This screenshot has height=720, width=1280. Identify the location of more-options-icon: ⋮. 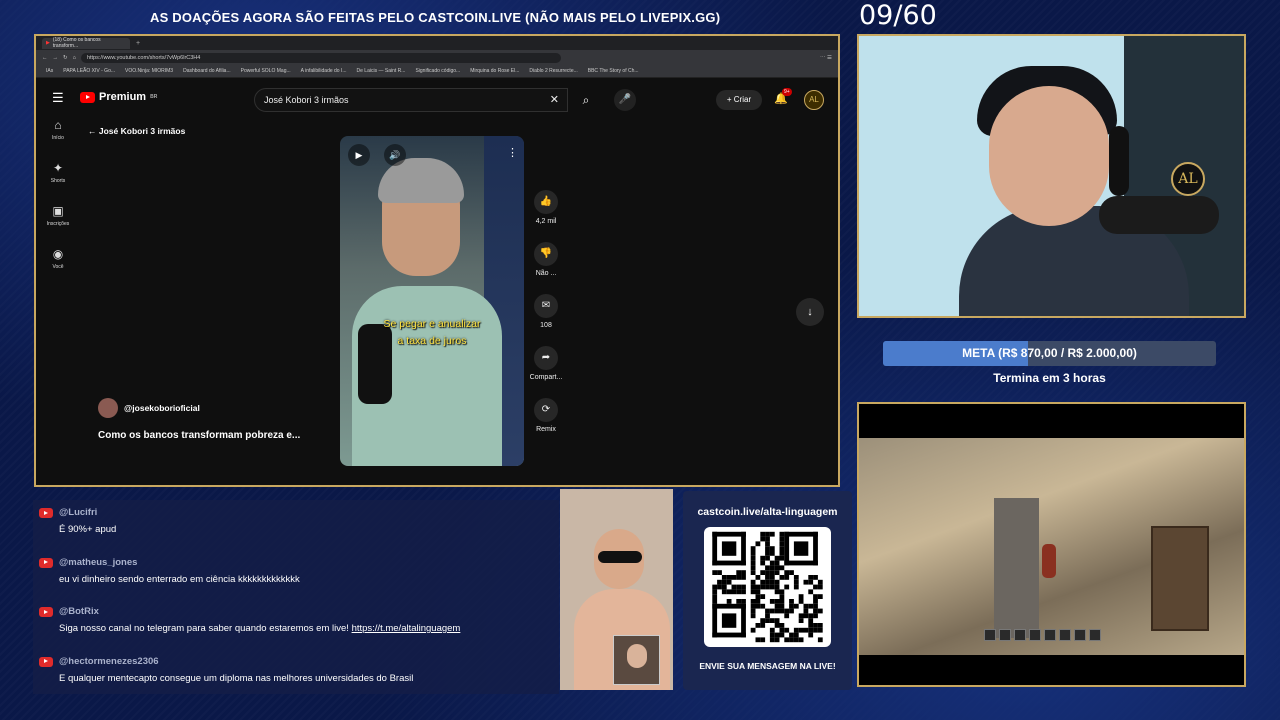
(512, 152).